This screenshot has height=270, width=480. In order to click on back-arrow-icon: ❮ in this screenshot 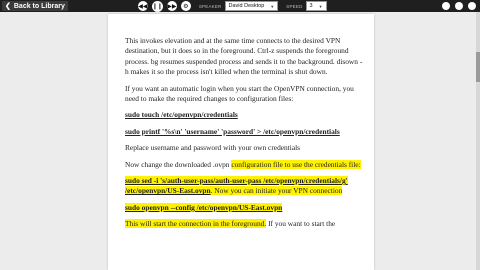, I will do `click(8, 6)`.